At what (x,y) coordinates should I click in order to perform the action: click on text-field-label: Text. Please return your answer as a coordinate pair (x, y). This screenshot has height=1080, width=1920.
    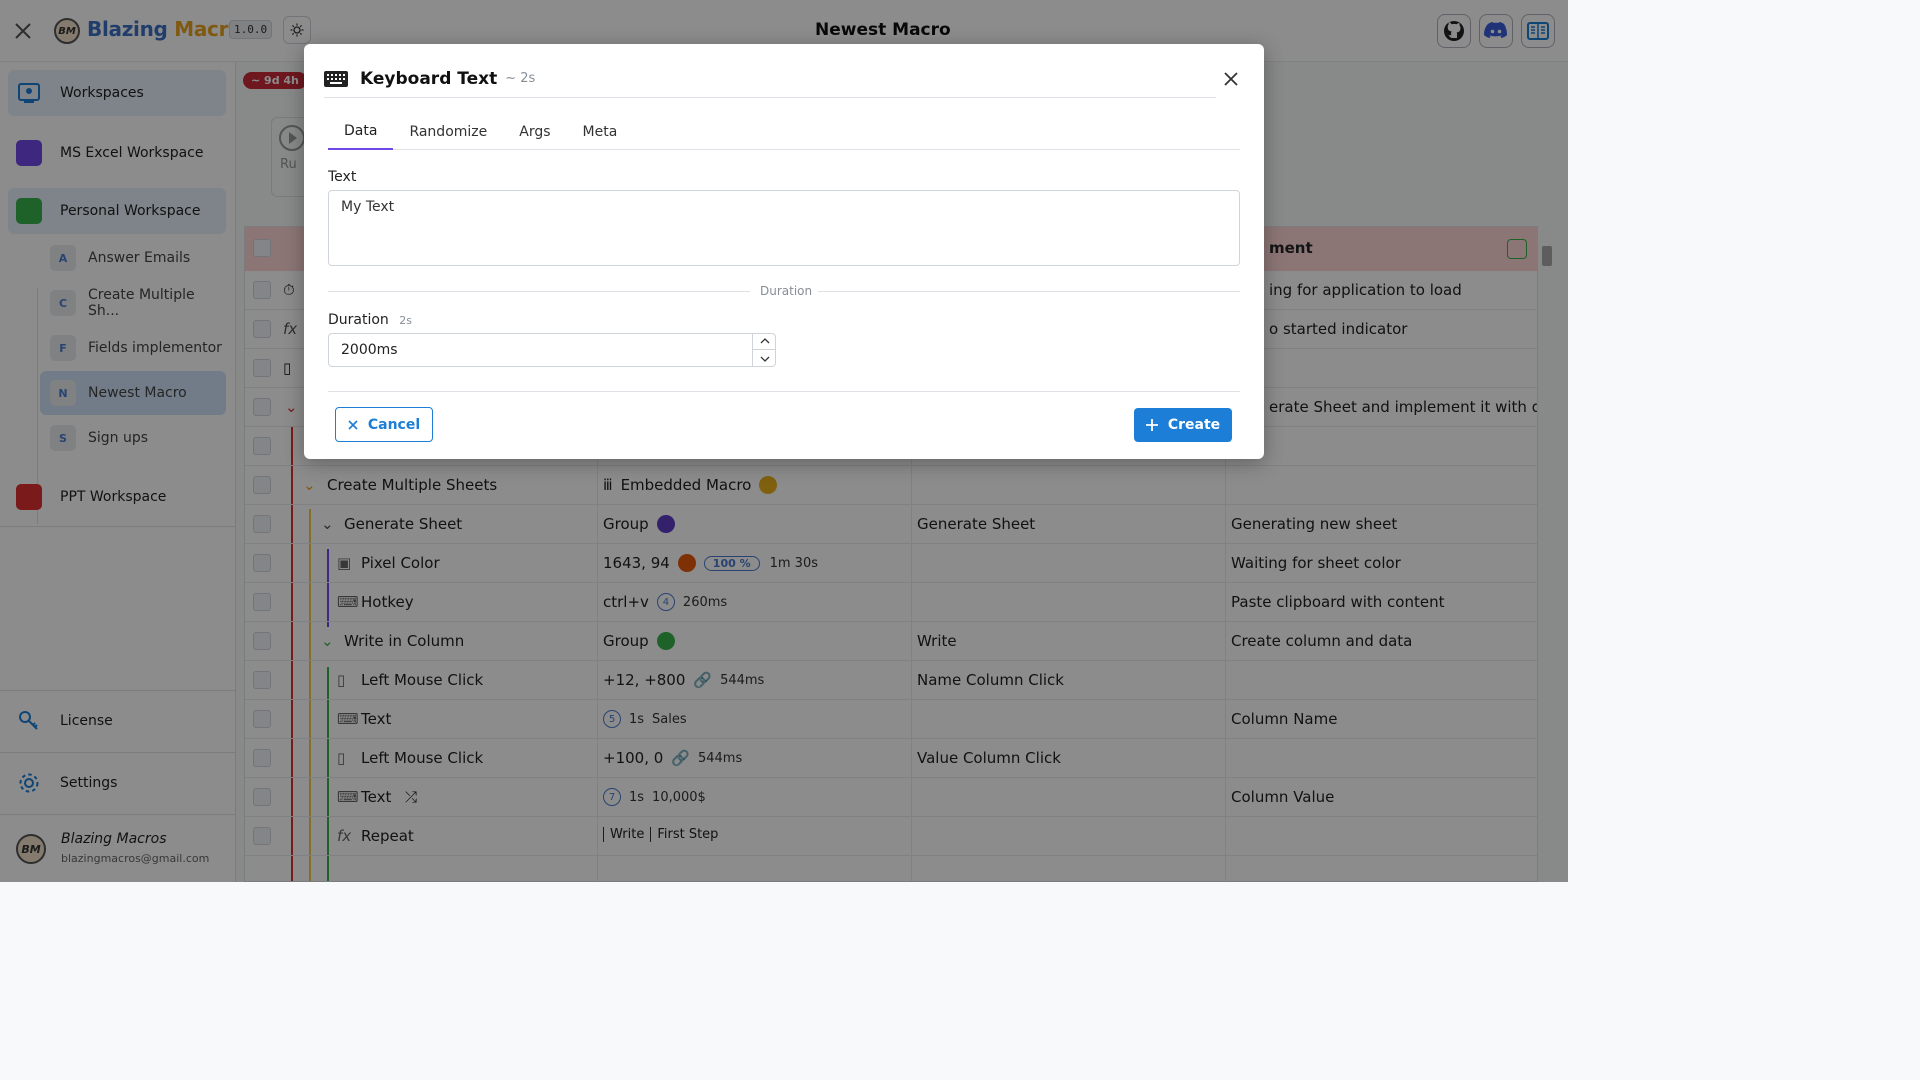
    Looking at the image, I should click on (342, 177).